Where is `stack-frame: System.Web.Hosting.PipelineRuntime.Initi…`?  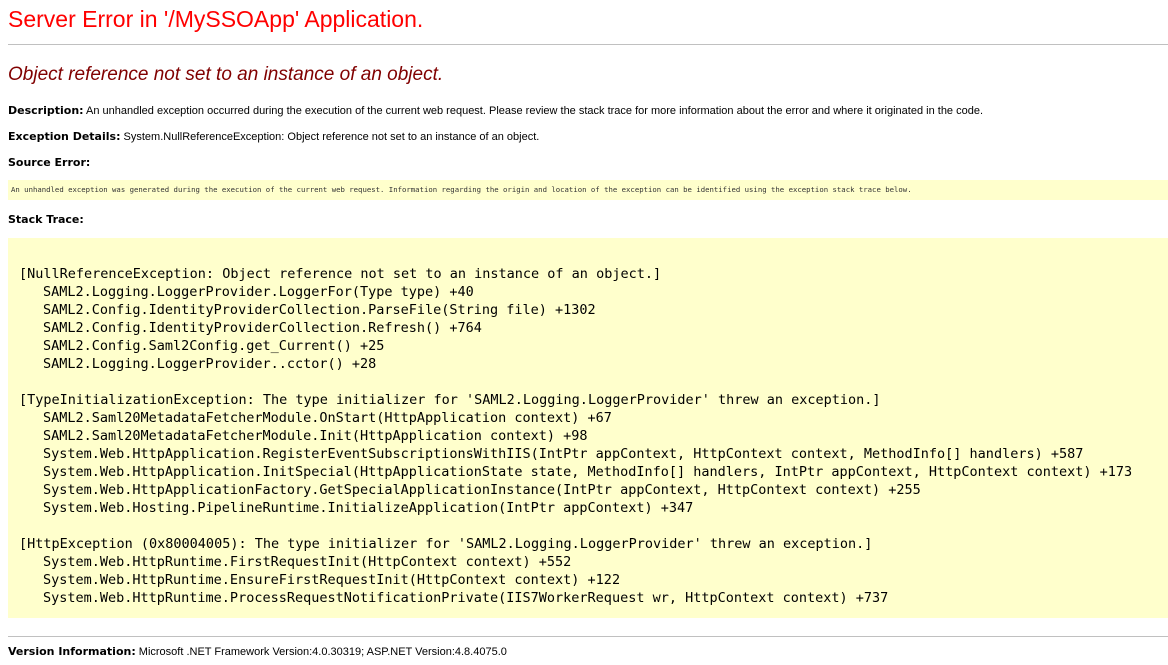
stack-frame: System.Web.Hosting.PipelineRuntime.Initi… is located at coordinates (368, 508).